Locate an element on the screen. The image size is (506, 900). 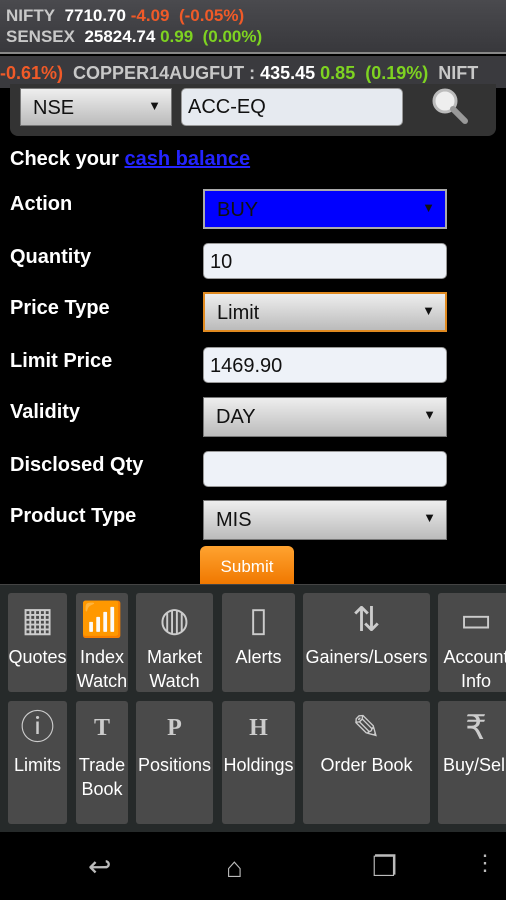
recent-apps-icon: ❐ is located at coordinates (384, 866).